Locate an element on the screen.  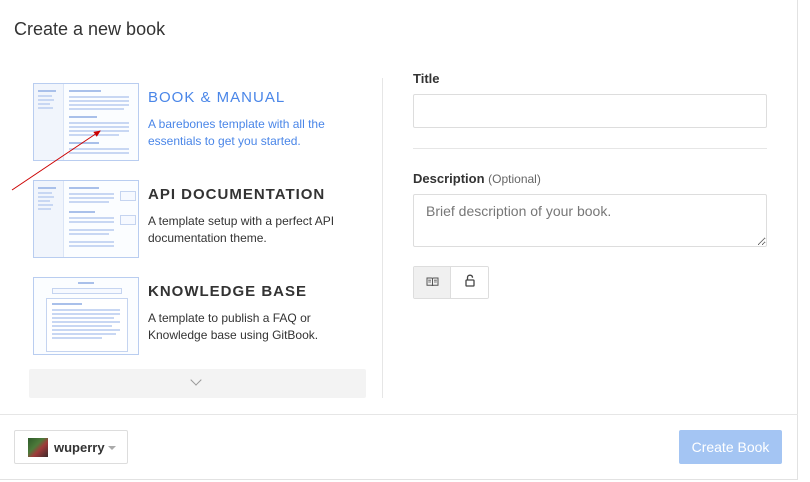
description-label: Description (Optional) is located at coordinates (477, 178).